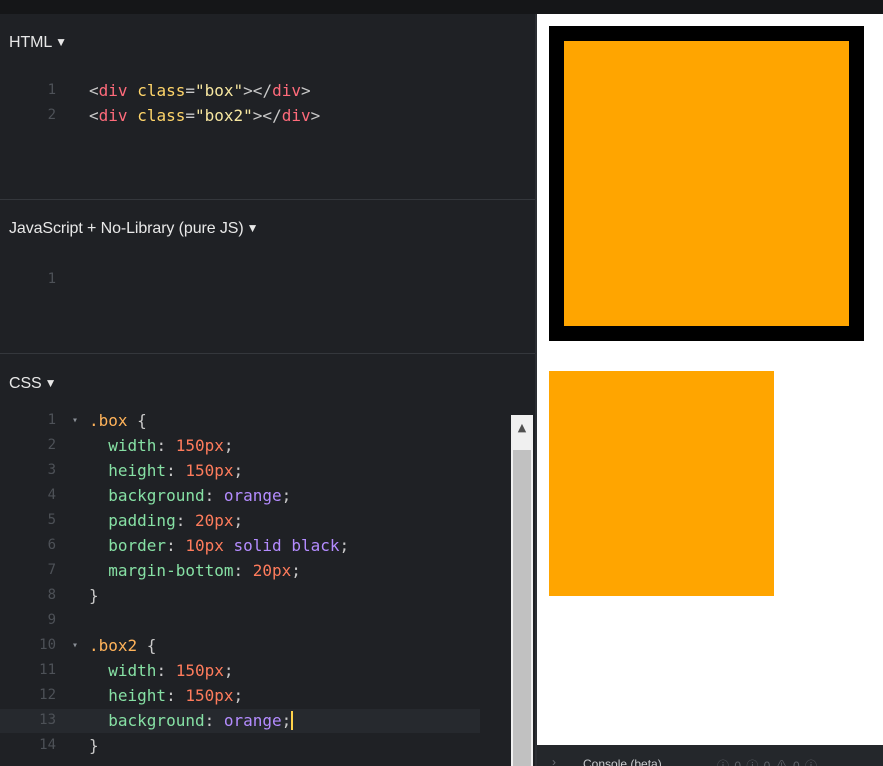  I want to click on code-text: }, so click(94, 745).